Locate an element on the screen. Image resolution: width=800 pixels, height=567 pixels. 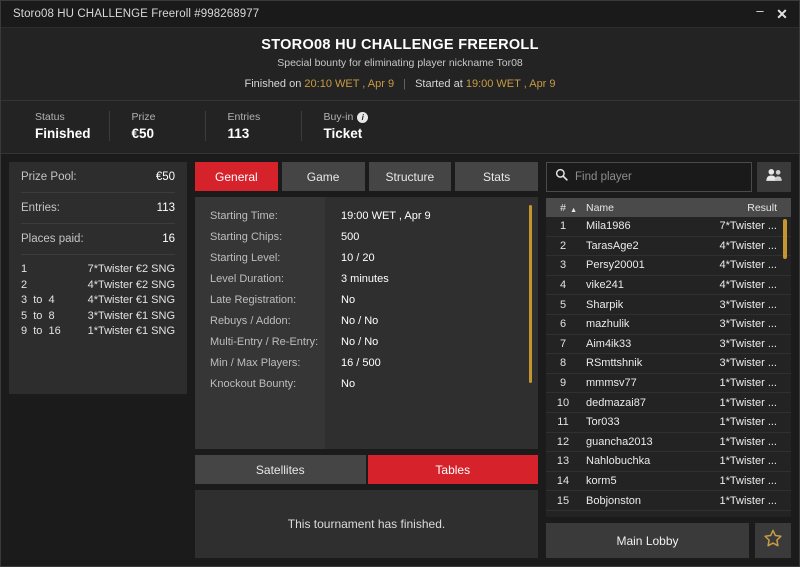
player-rank: 5 is located at coordinates (563, 304).